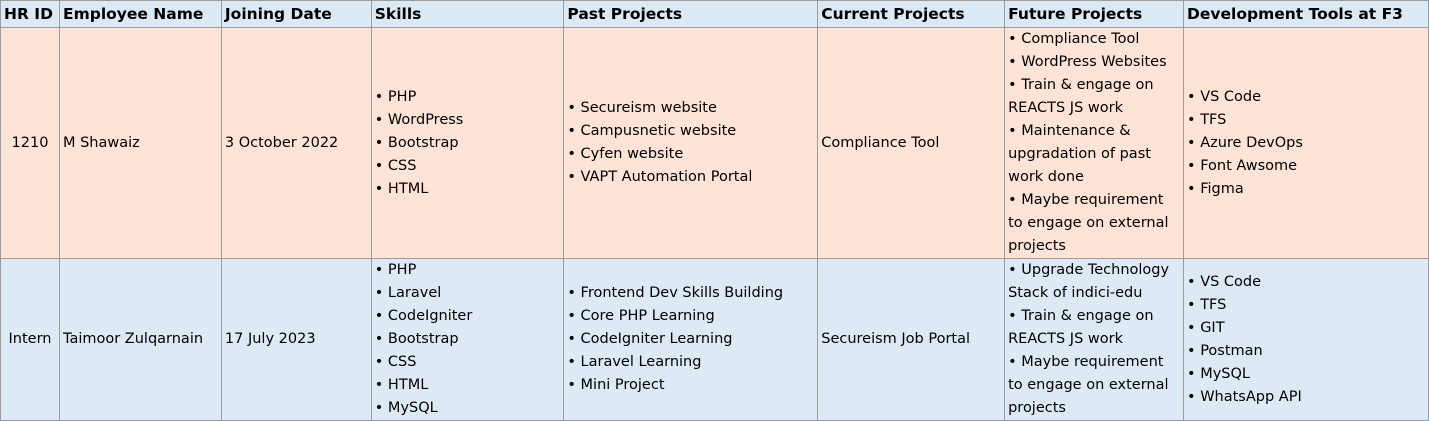 The image size is (1429, 421). Describe the element at coordinates (911, 339) in the screenshot. I see `cell-current-projects: Secureism Job Portal` at that location.